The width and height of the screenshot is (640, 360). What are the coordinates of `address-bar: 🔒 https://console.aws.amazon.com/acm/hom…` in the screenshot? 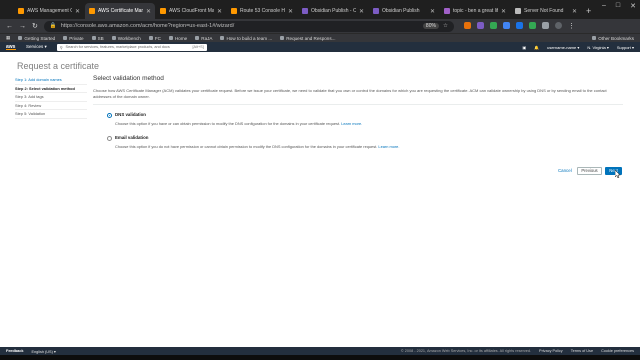 It's located at (248, 26).